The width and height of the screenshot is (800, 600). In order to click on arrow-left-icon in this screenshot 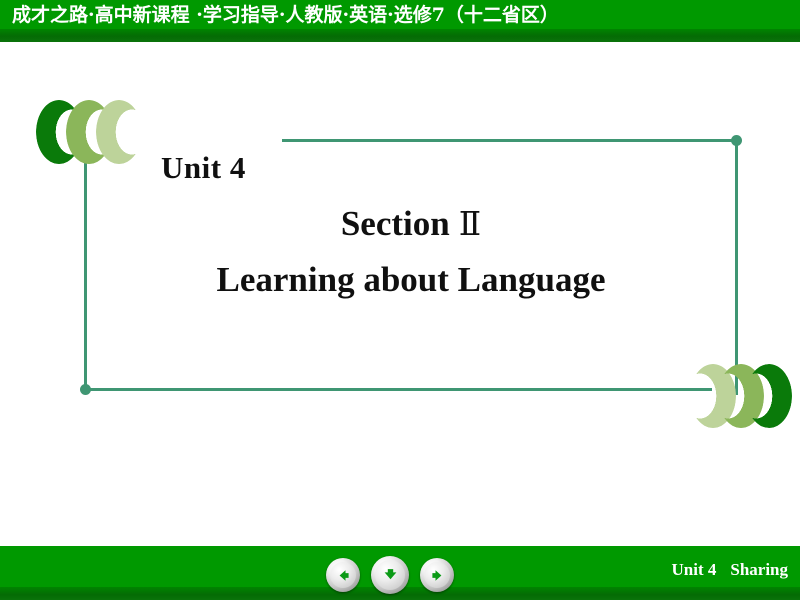, I will do `click(343, 575)`.